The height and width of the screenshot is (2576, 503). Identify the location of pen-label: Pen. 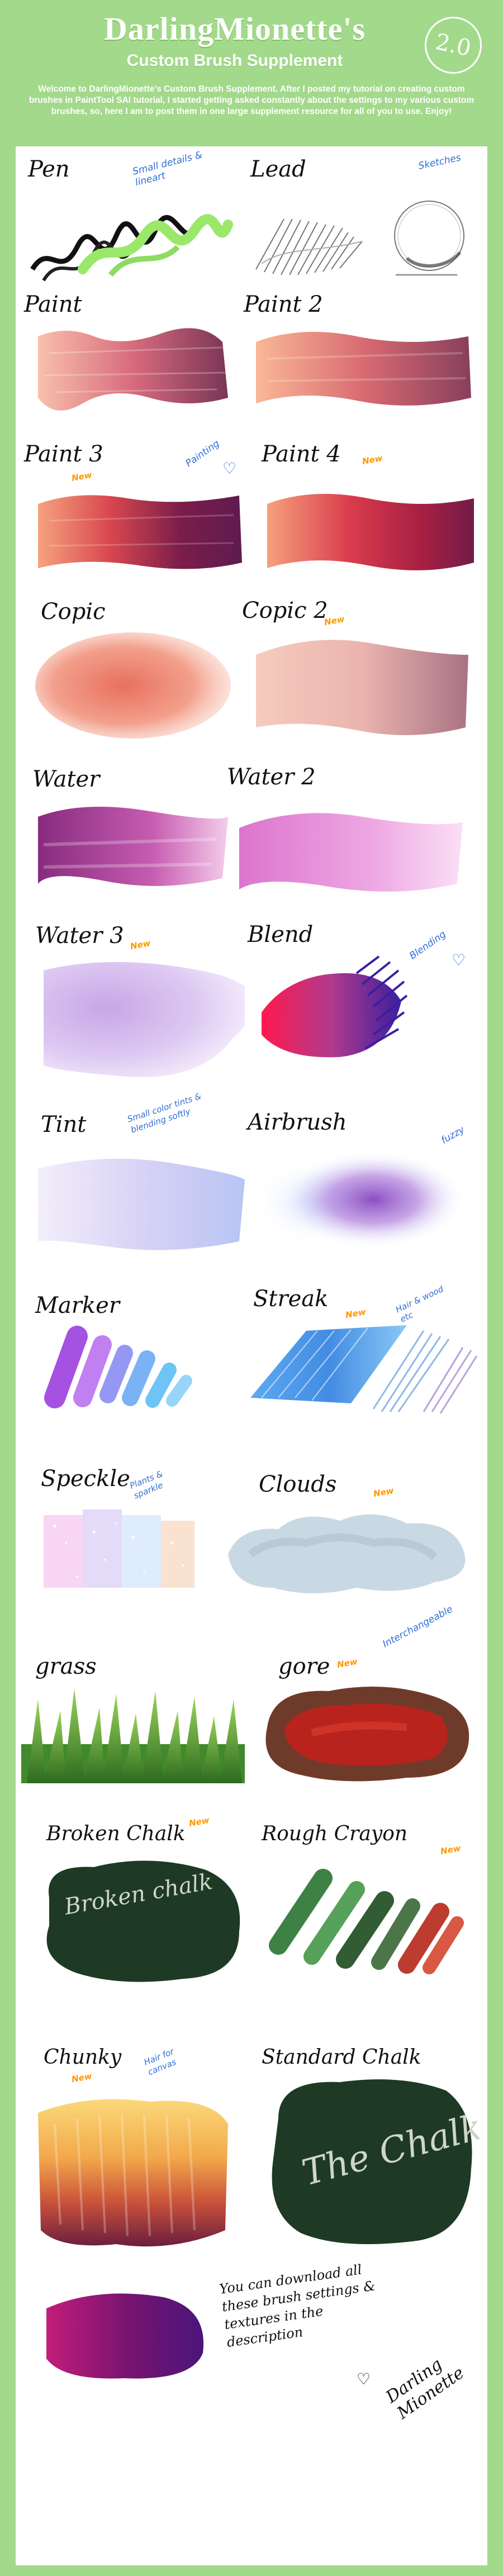
(49, 169).